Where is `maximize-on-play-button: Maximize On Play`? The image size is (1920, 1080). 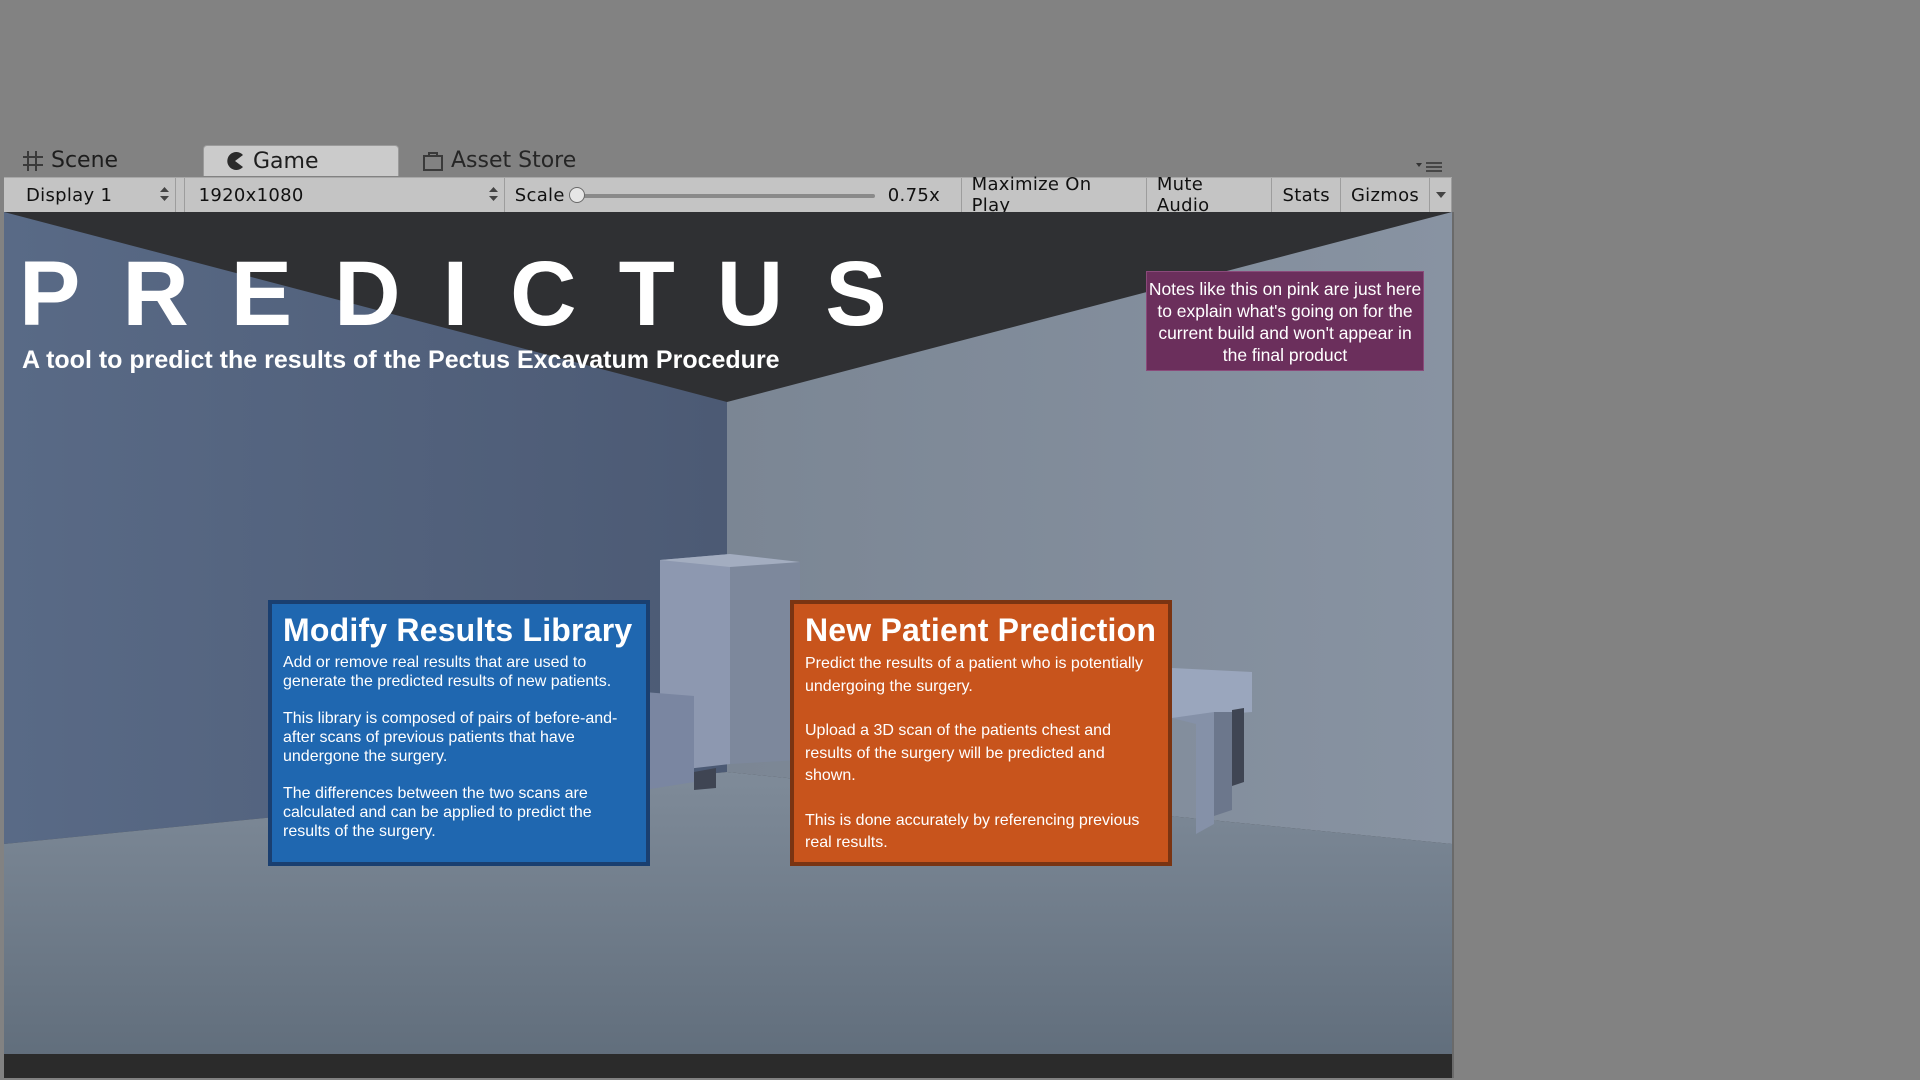 maximize-on-play-button: Maximize On Play is located at coordinates (1054, 195).